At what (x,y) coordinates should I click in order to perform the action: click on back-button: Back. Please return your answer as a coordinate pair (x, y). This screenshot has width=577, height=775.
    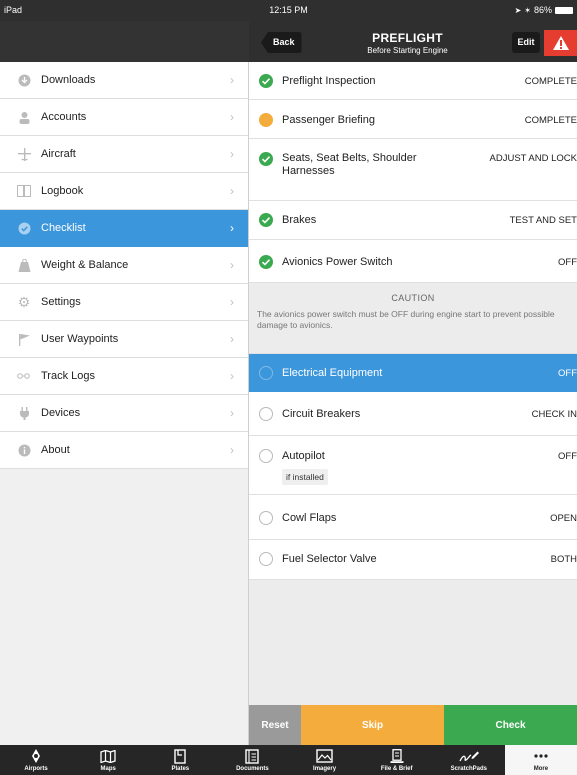
    Looking at the image, I should click on (281, 42).